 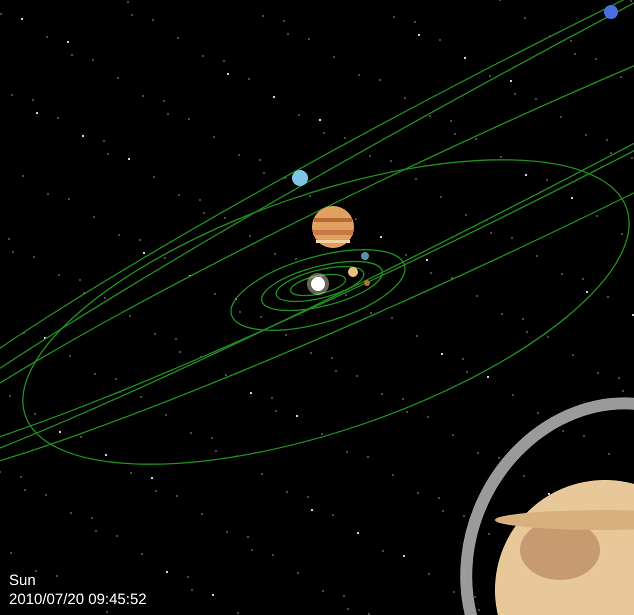 What do you see at coordinates (23, 580) in the screenshot?
I see `object-name: Sun` at bounding box center [23, 580].